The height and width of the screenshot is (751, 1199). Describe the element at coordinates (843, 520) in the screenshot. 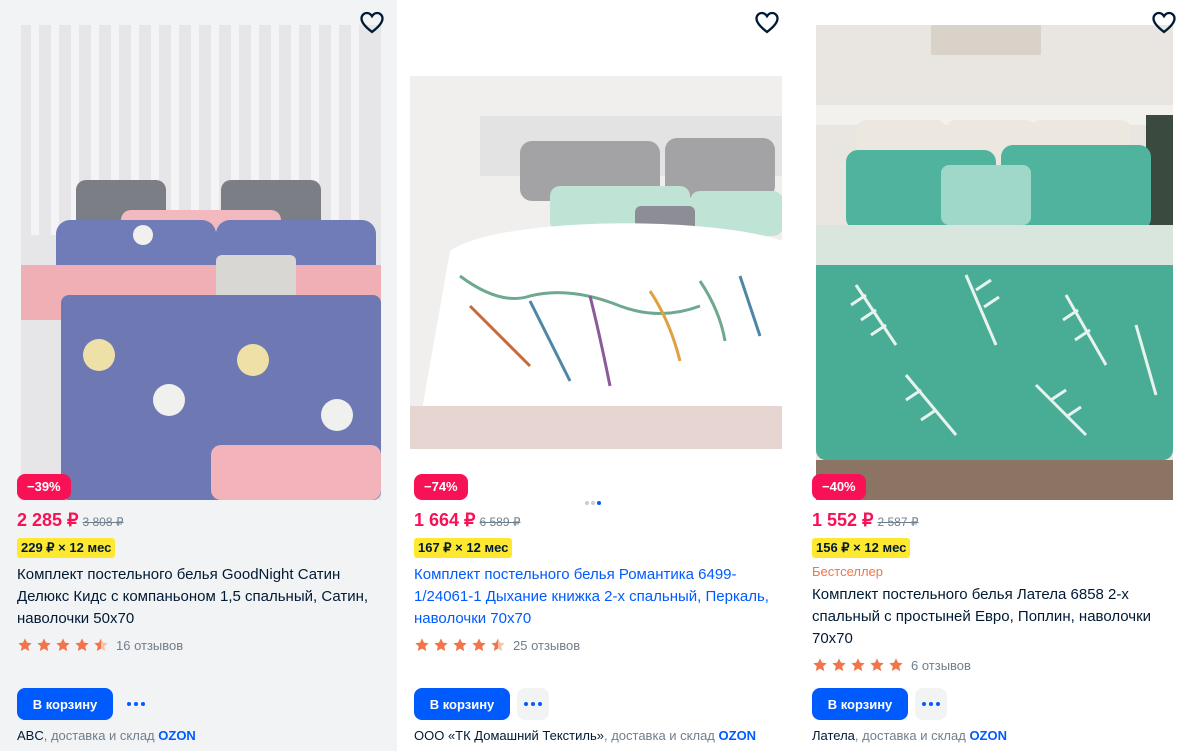

I see `price: 1 552 ₽` at that location.